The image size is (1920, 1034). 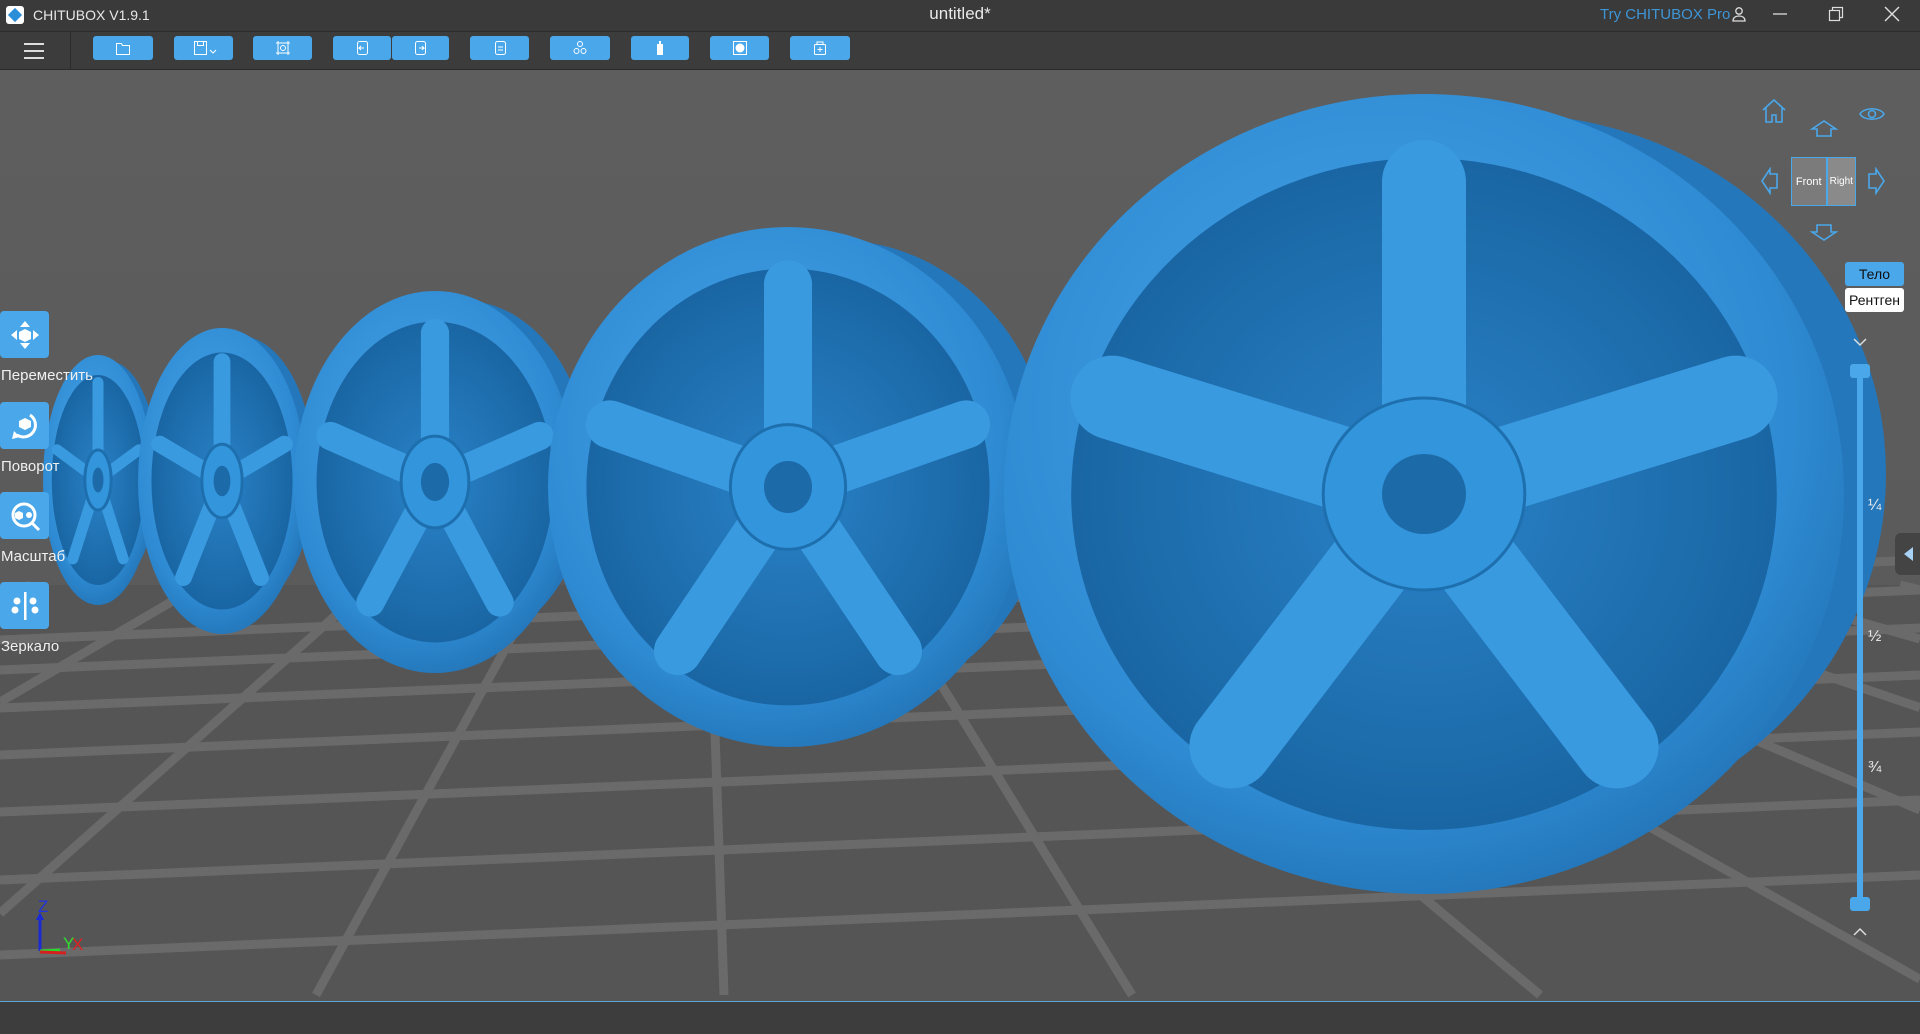 I want to click on hamburger-icon, so click(x=34, y=51).